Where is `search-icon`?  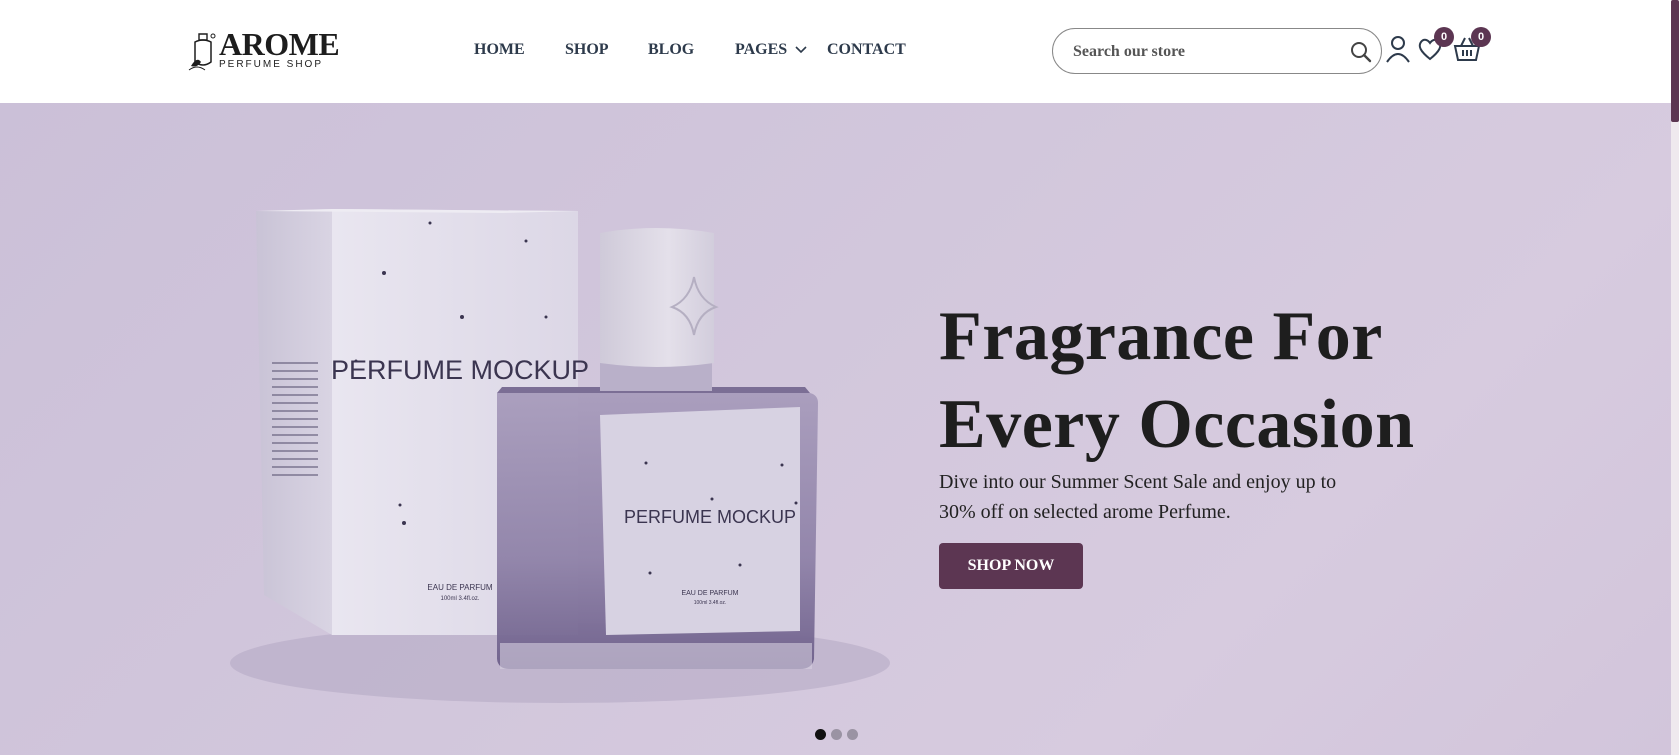 search-icon is located at coordinates (1361, 52).